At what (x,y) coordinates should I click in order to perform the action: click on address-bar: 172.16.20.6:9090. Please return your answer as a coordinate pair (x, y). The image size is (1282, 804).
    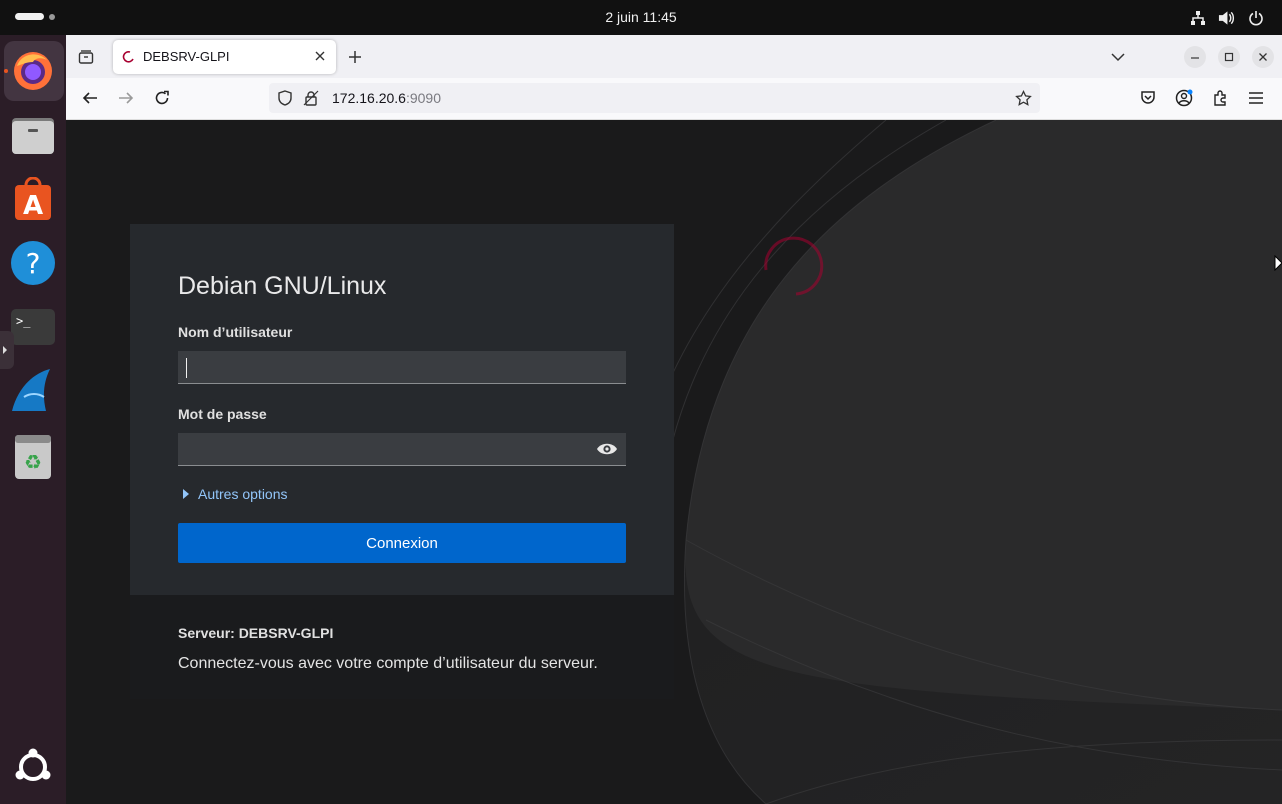
    Looking at the image, I should click on (654, 98).